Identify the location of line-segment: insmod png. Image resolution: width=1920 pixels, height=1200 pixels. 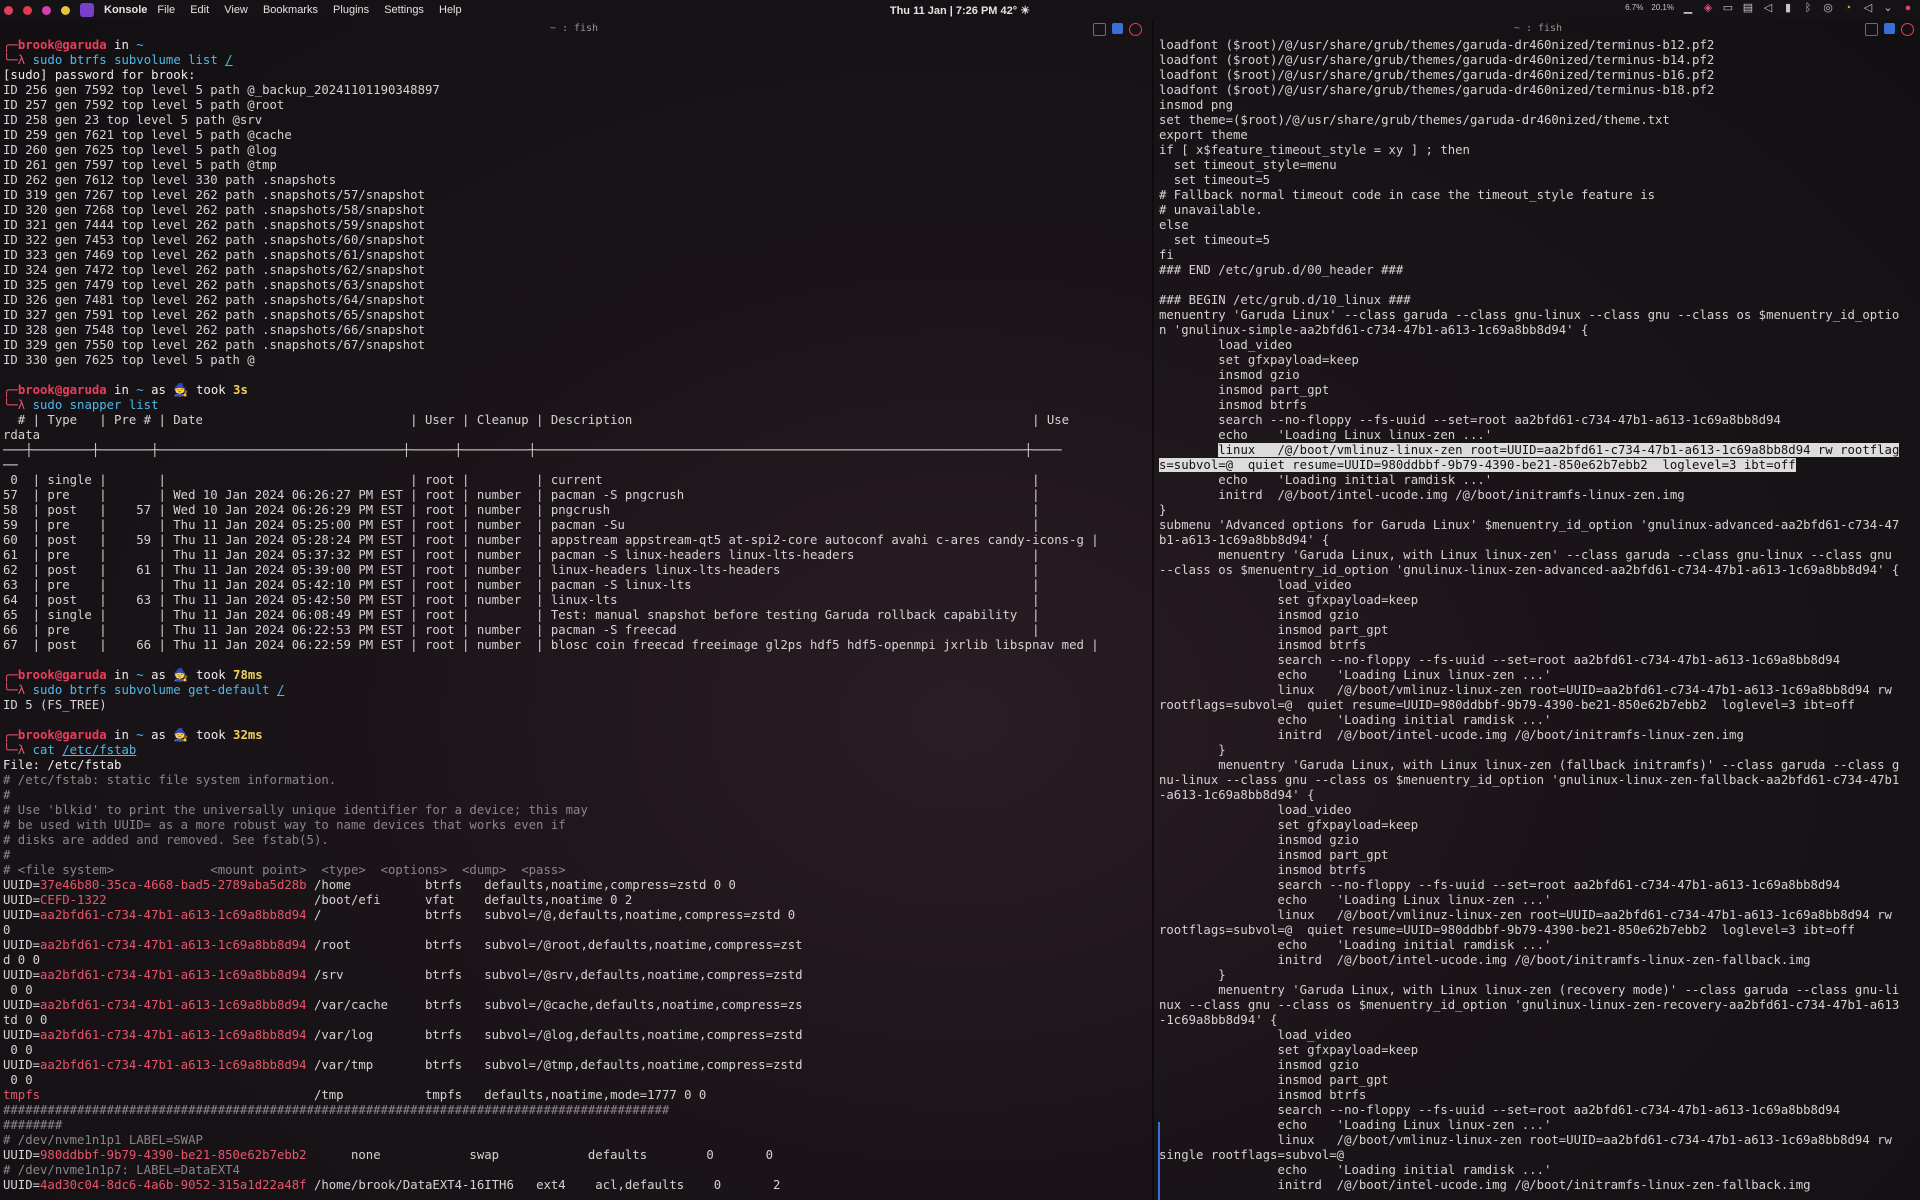
(1196, 105).